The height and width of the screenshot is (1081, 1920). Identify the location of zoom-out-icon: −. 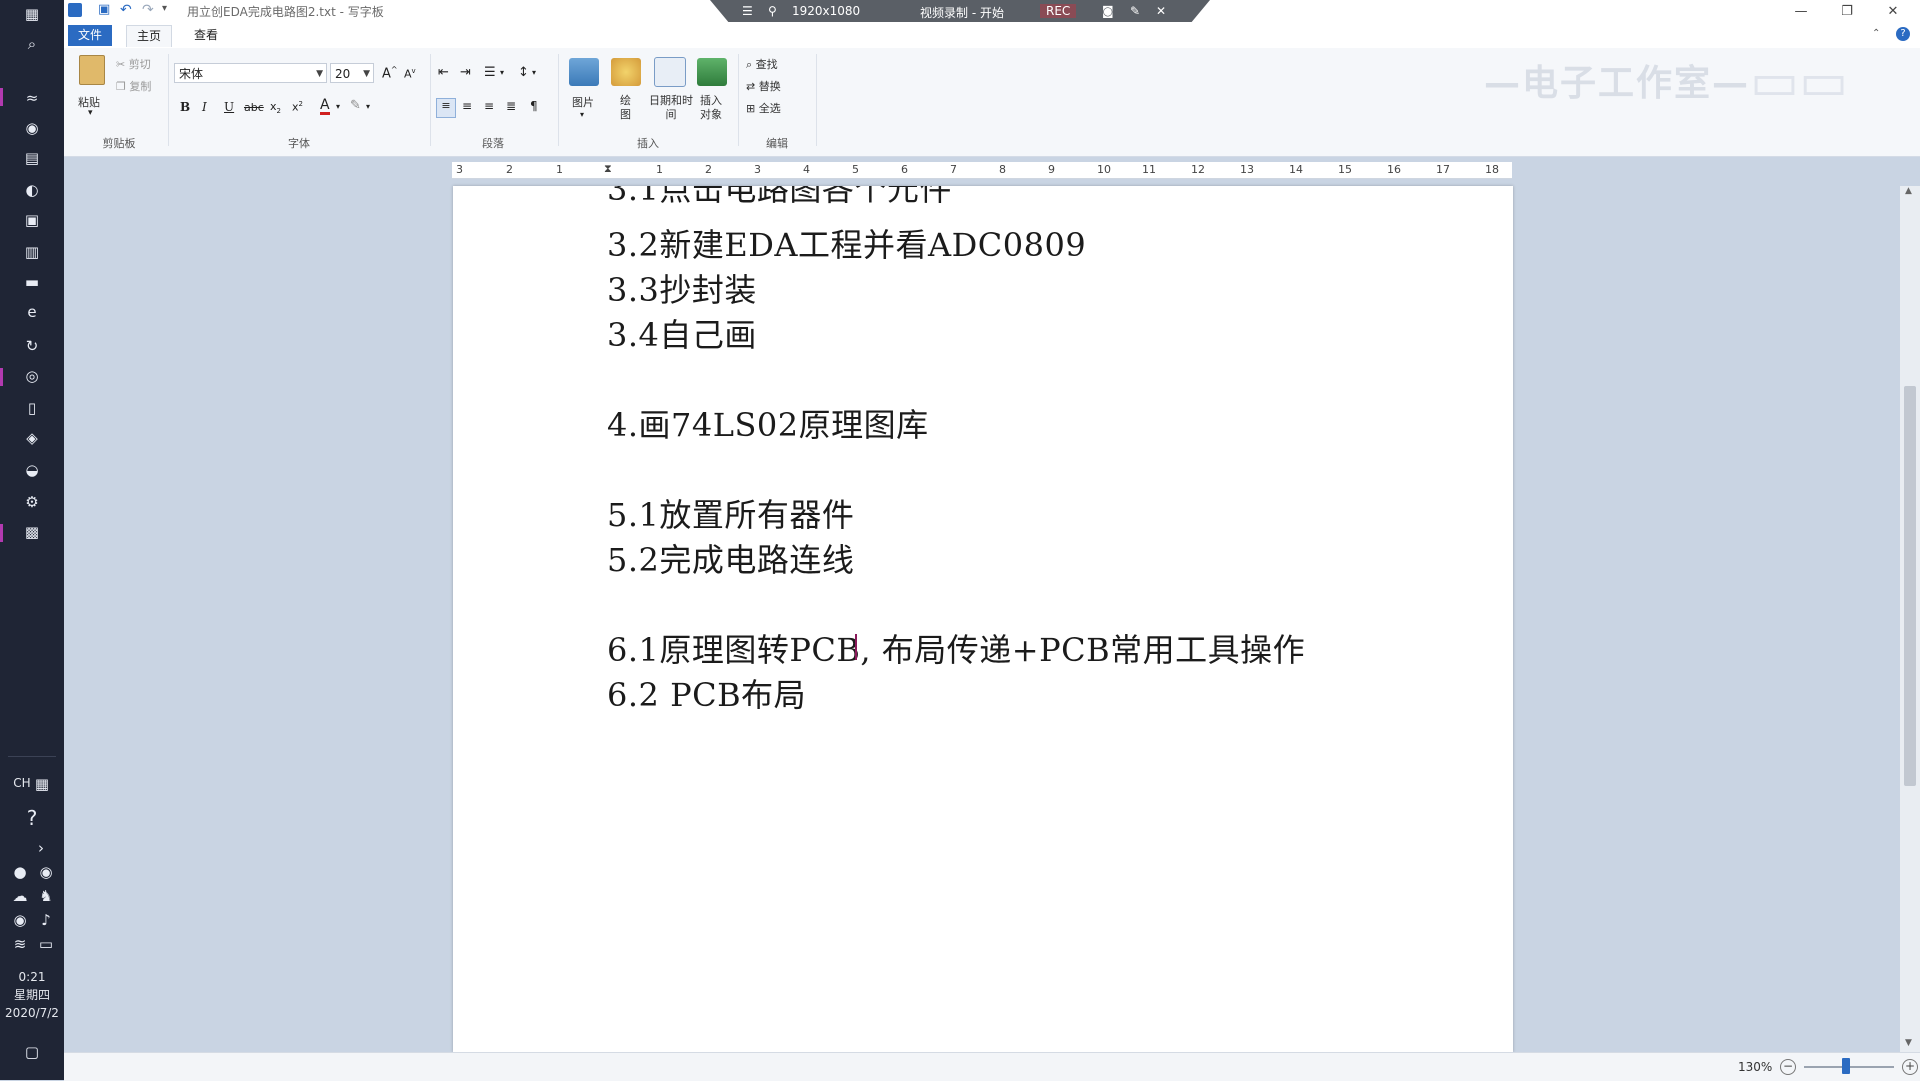
(1788, 1067).